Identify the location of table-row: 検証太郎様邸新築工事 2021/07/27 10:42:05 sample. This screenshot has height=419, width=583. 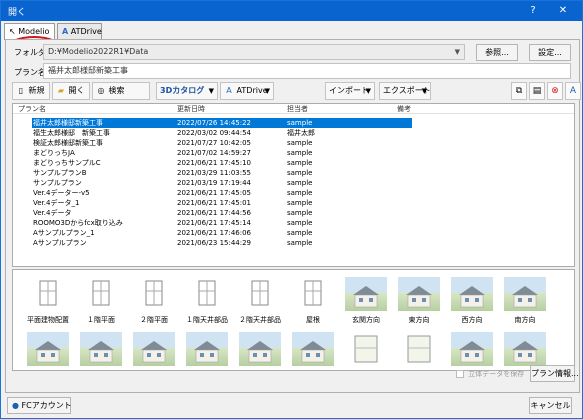
(293, 143).